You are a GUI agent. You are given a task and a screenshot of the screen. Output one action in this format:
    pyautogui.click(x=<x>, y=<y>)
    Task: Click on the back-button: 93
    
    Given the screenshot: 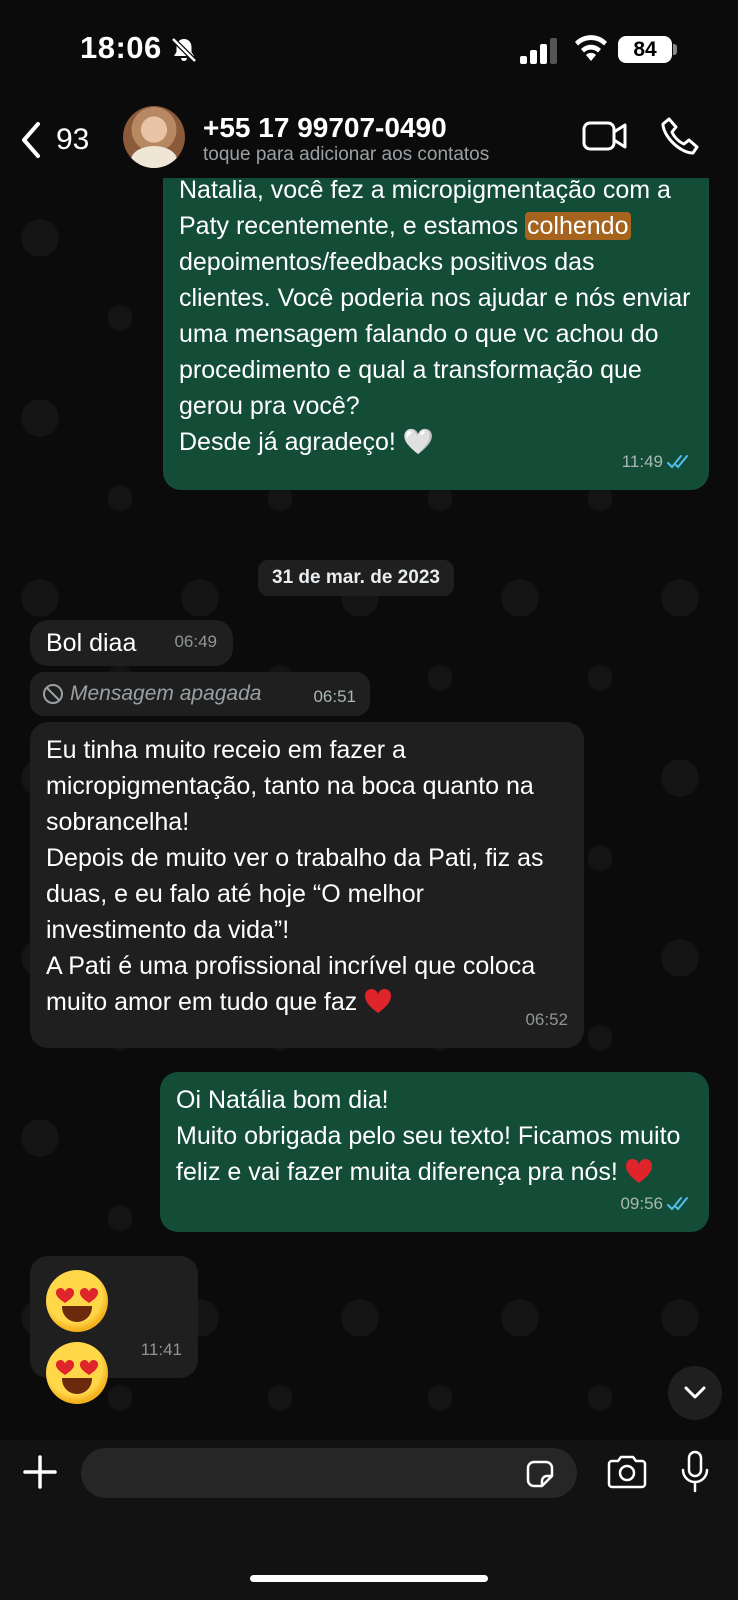 What is the action you would take?
    pyautogui.click(x=63, y=140)
    